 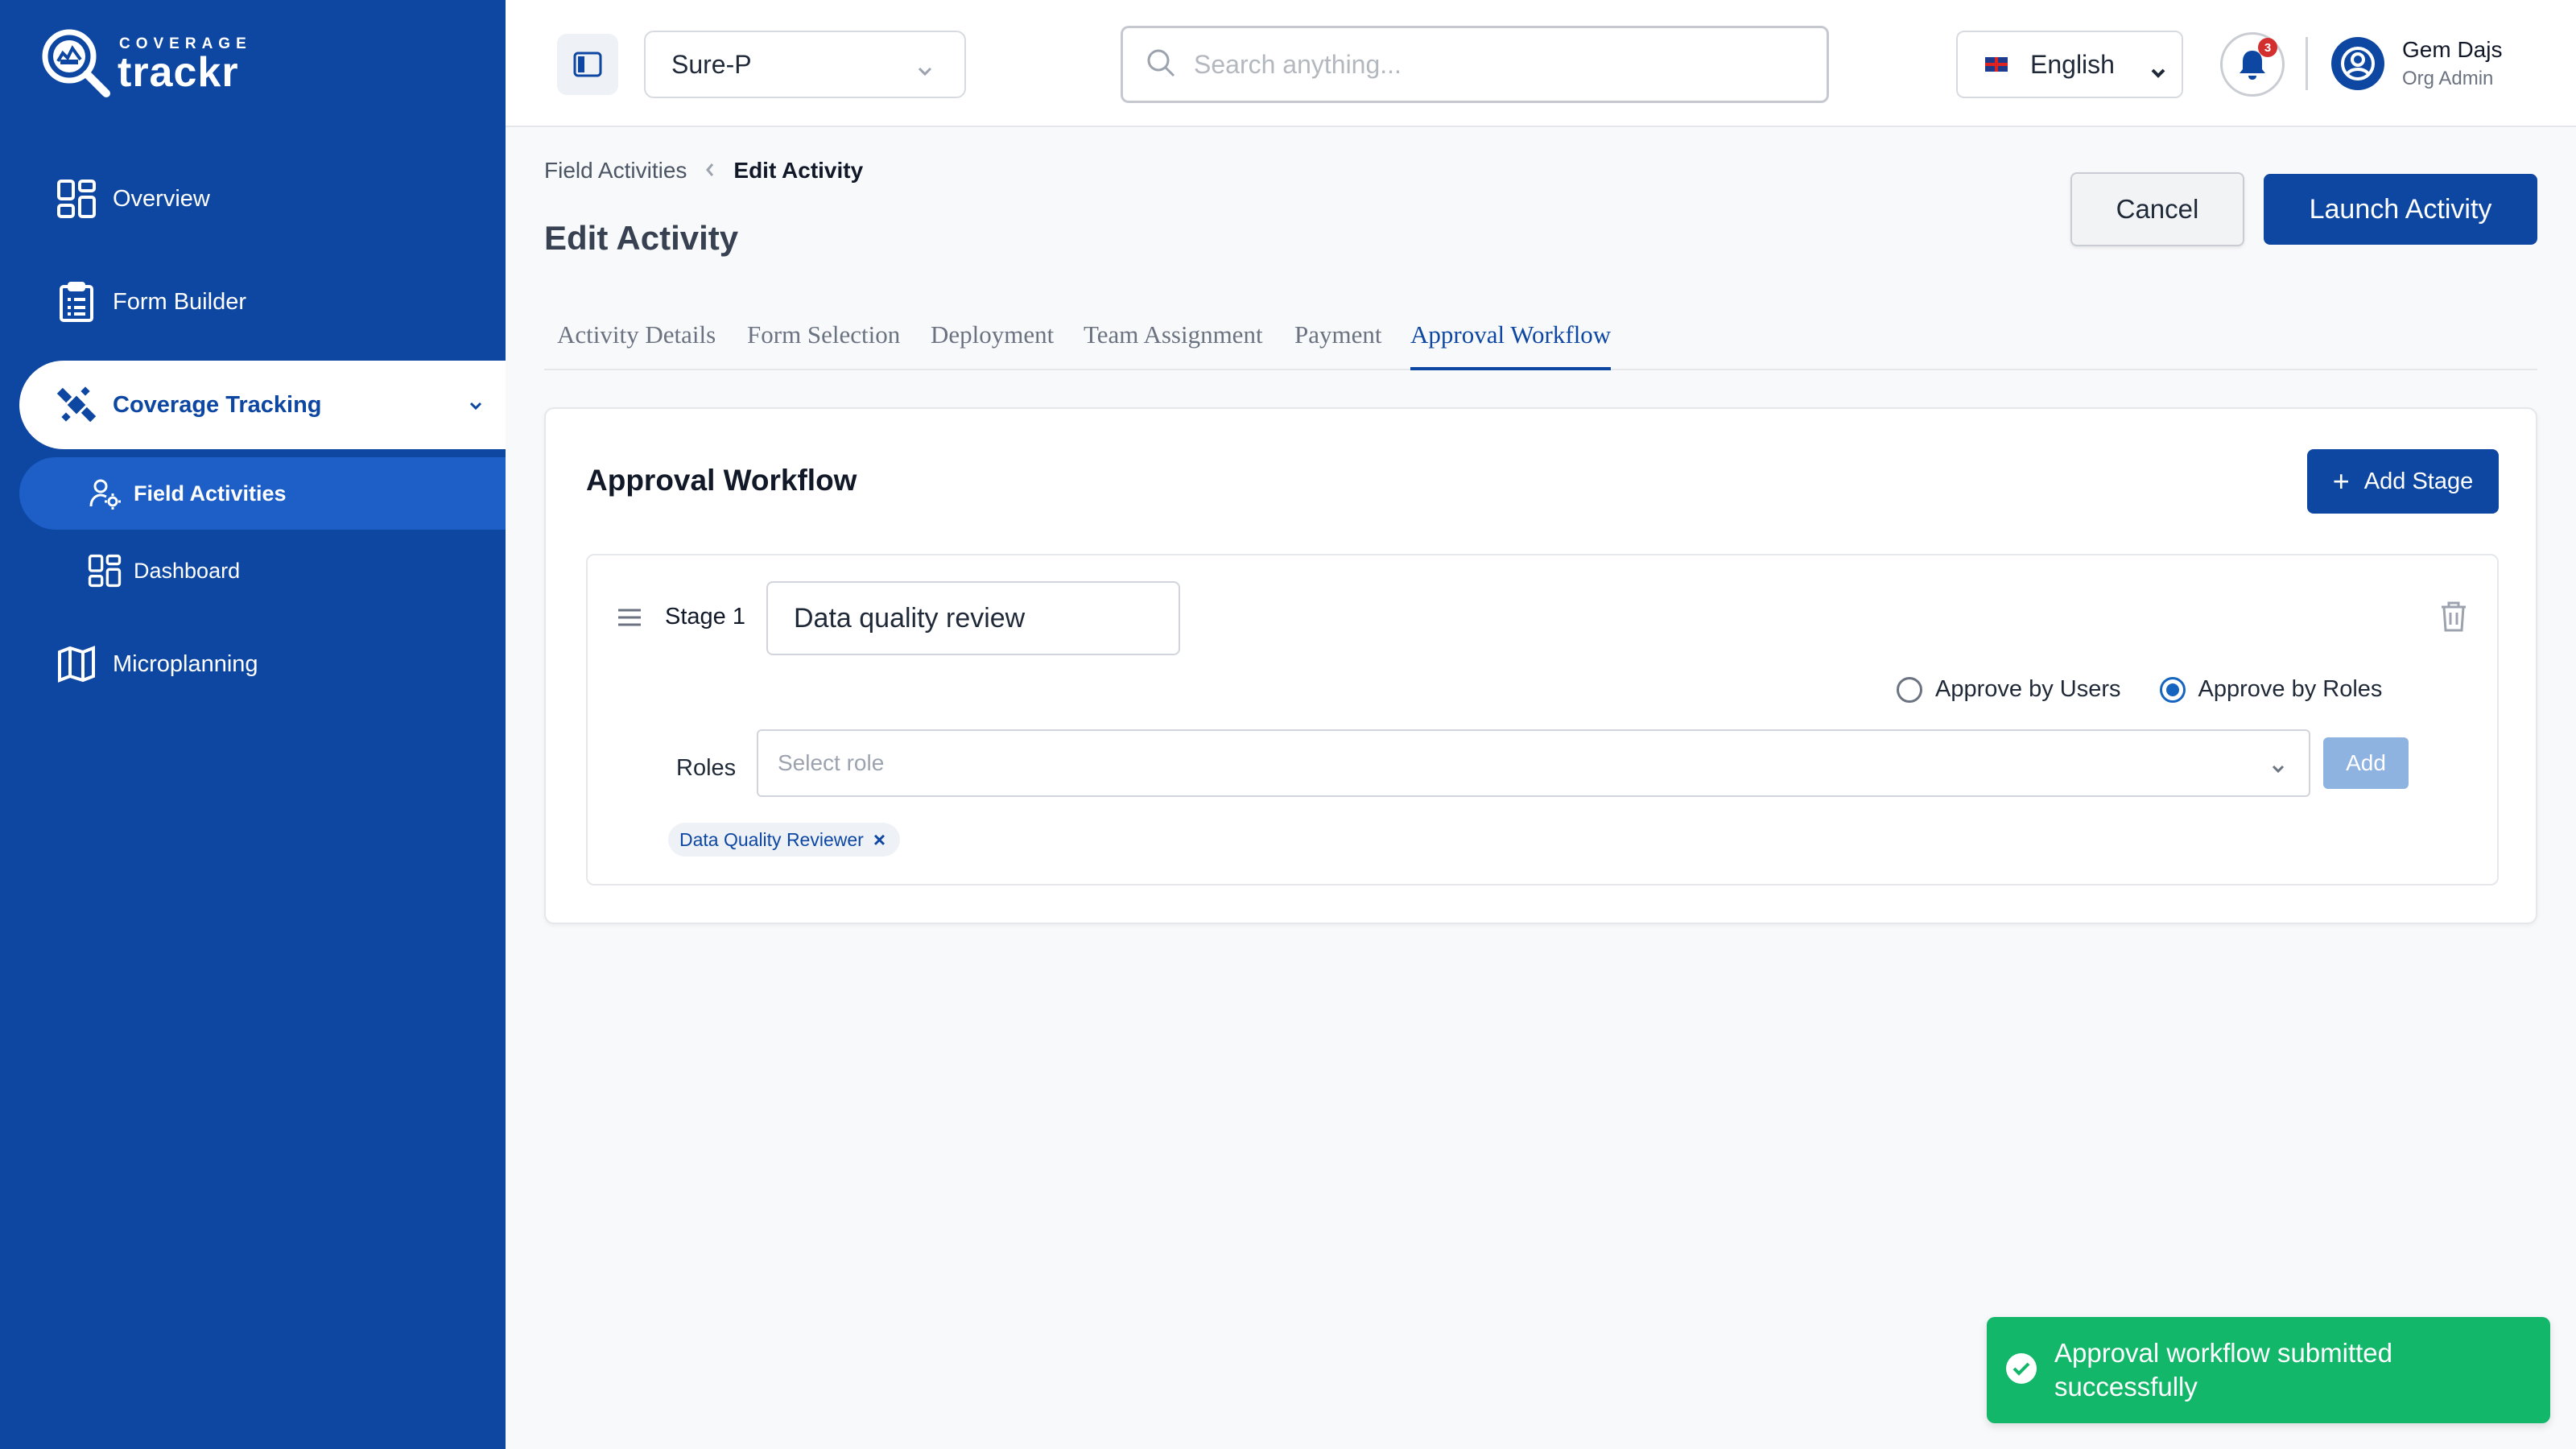 What do you see at coordinates (76, 302) in the screenshot?
I see `clipboard-icon` at bounding box center [76, 302].